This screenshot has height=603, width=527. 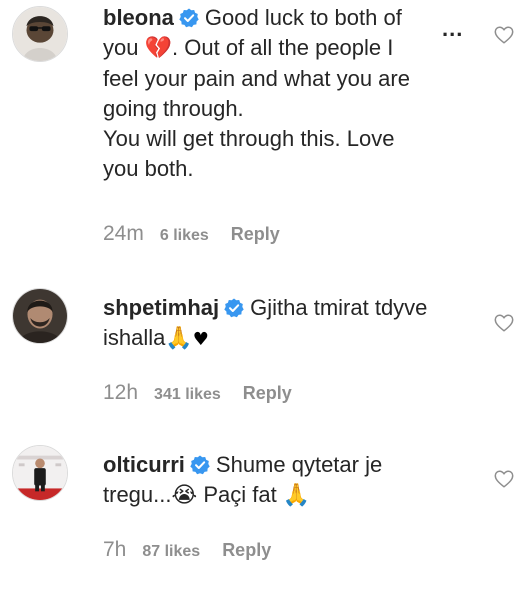 I want to click on timestamp: 7h, so click(x=115, y=549).